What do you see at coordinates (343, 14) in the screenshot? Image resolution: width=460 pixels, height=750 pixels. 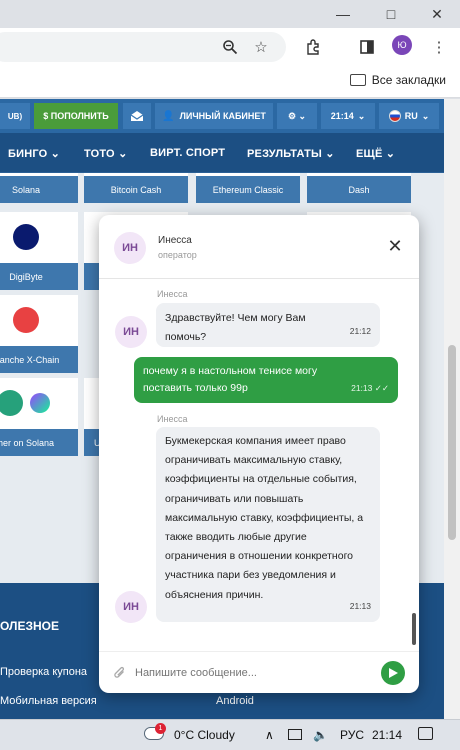 I see `minimize-button: —` at bounding box center [343, 14].